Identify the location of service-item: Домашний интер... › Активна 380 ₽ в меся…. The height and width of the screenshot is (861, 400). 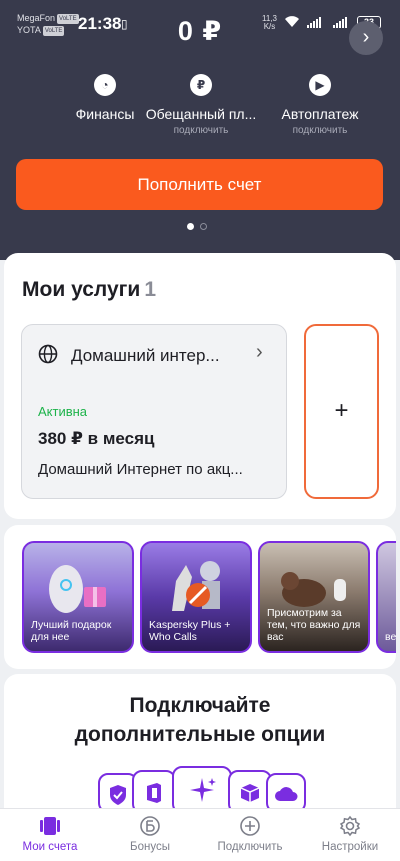
(154, 411).